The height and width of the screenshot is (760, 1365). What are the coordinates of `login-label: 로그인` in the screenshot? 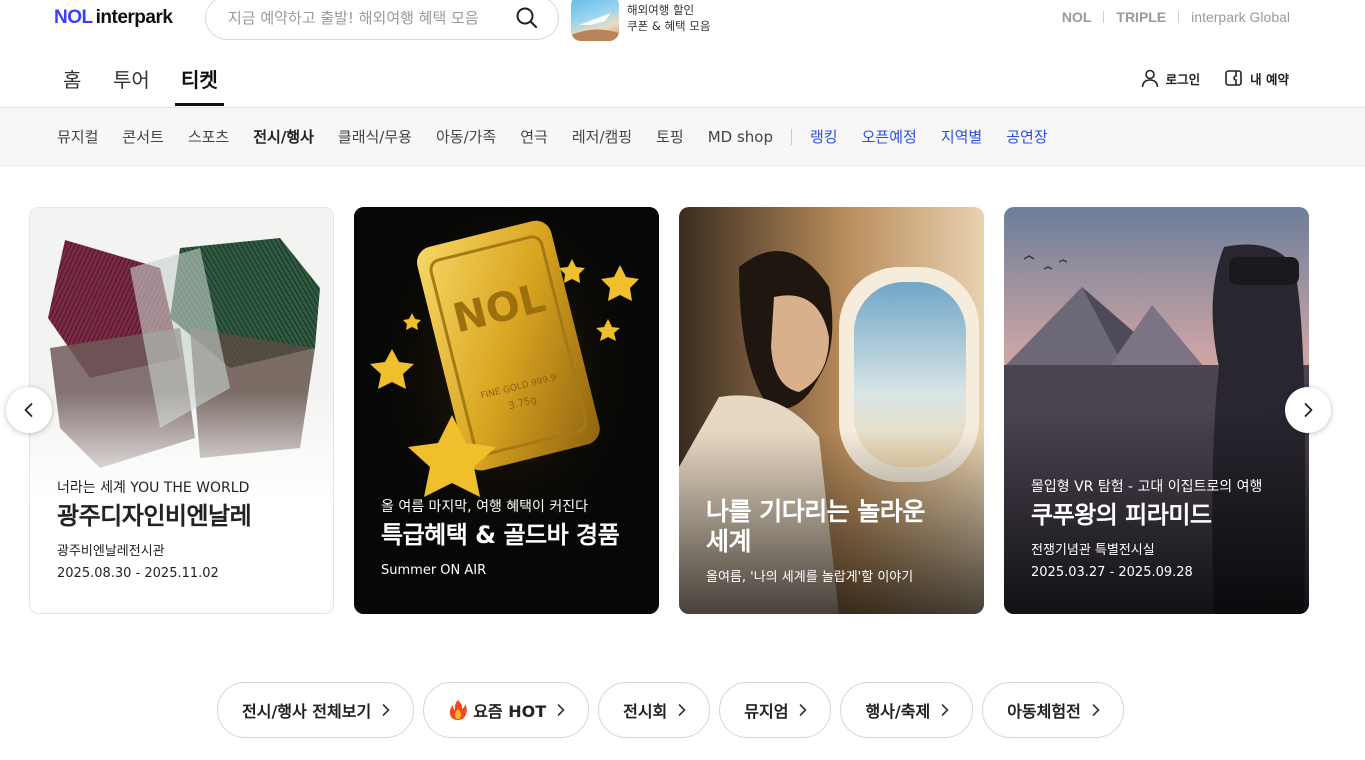 It's located at (1183, 79).